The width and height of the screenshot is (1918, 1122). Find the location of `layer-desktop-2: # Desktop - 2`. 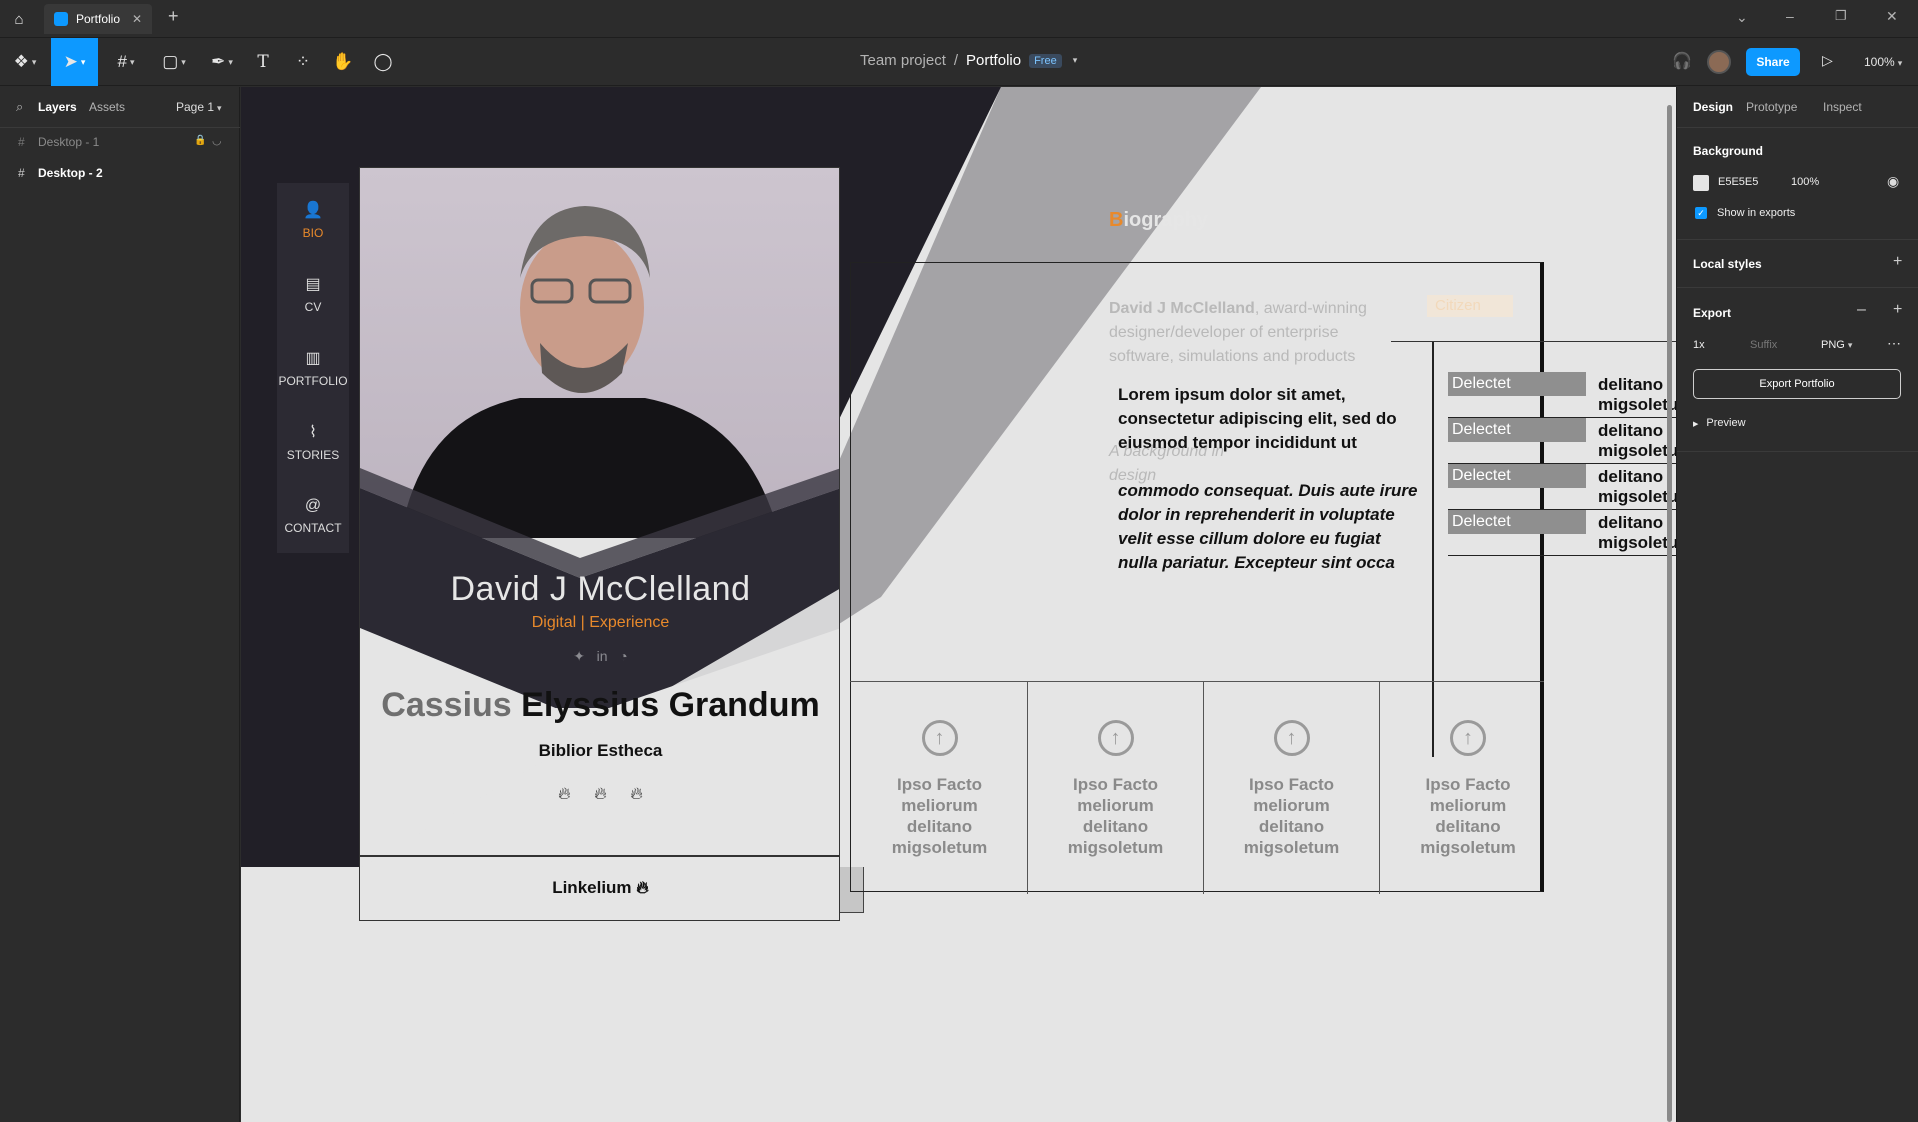

layer-desktop-2: # Desktop - 2 is located at coordinates (120, 173).